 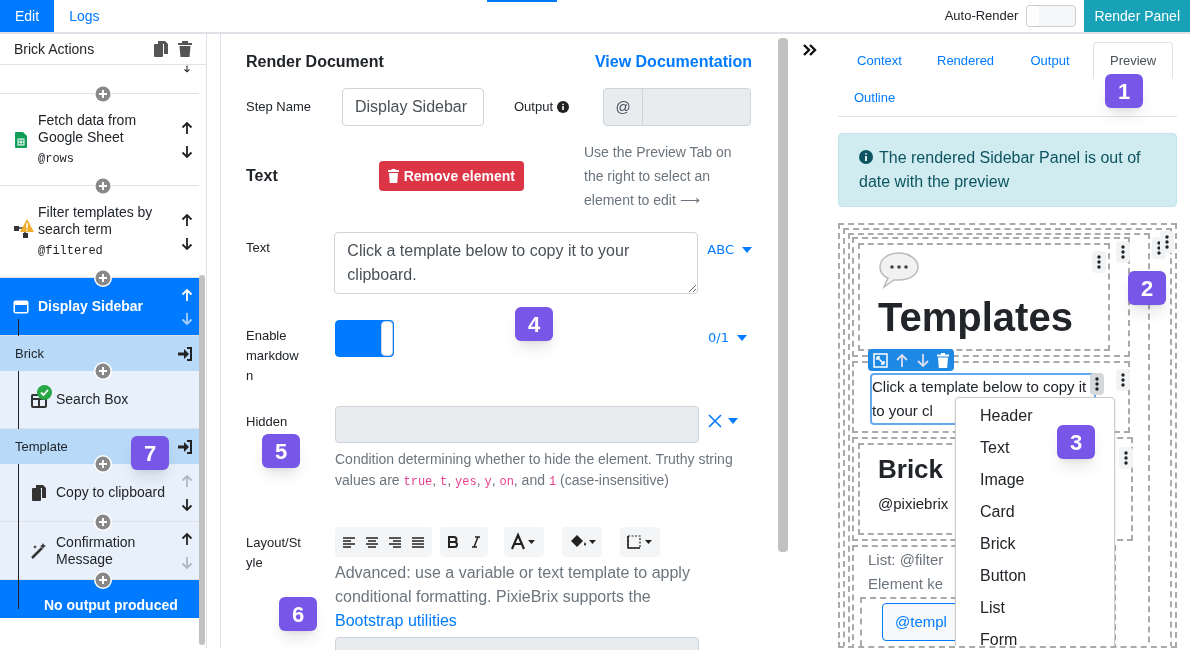 I want to click on field-label: Enable markdown, so click(x=273, y=356).